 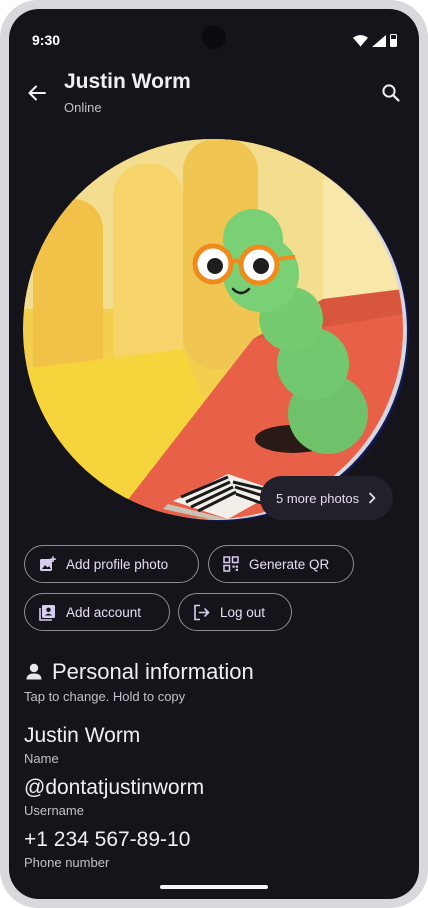 I want to click on qr-code-icon, so click(x=231, y=564).